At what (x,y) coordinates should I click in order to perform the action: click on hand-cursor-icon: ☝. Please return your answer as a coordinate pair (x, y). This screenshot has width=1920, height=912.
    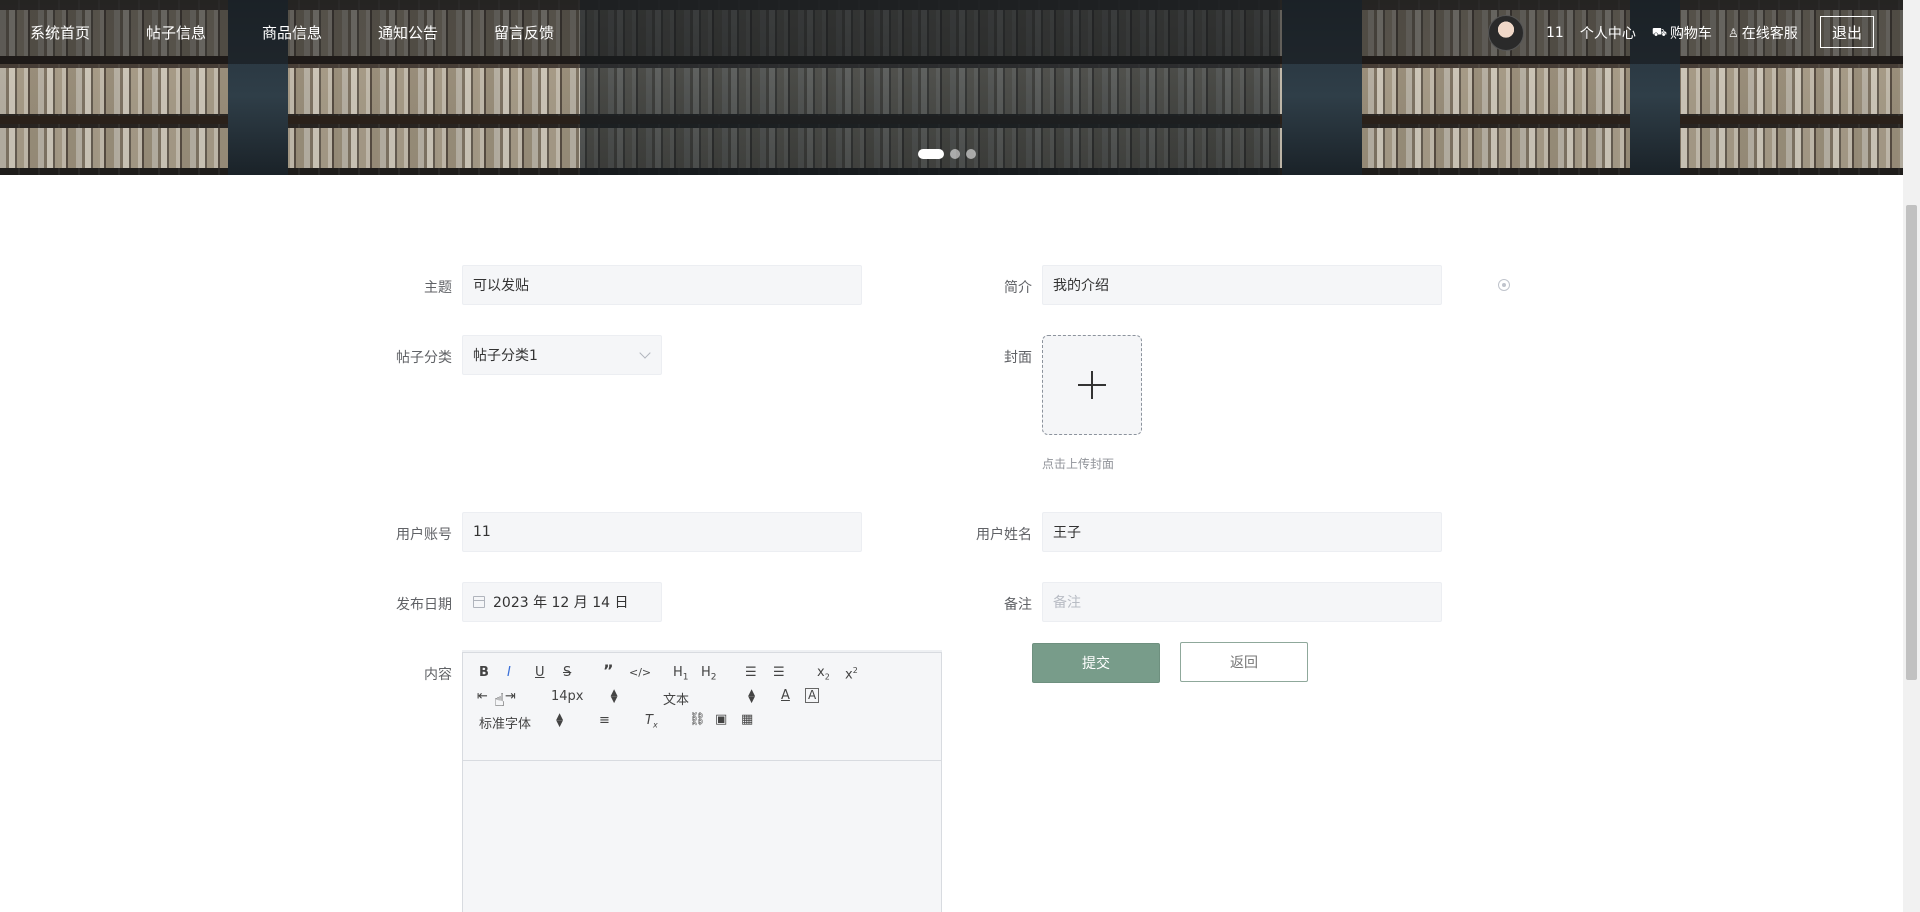
    Looking at the image, I should click on (499, 700).